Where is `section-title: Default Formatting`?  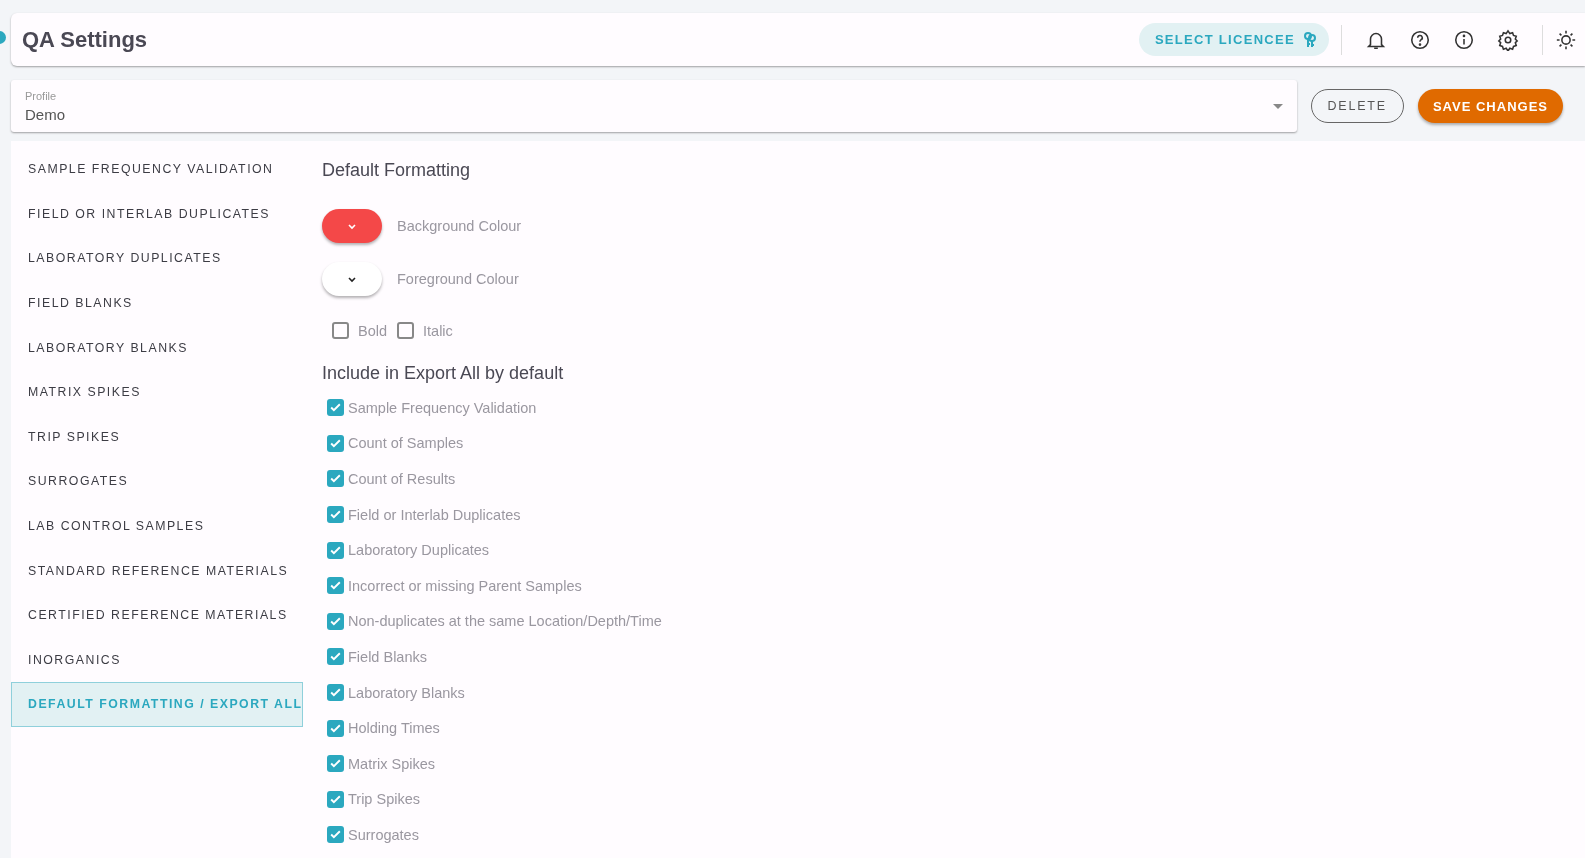 section-title: Default Formatting is located at coordinates (397, 170).